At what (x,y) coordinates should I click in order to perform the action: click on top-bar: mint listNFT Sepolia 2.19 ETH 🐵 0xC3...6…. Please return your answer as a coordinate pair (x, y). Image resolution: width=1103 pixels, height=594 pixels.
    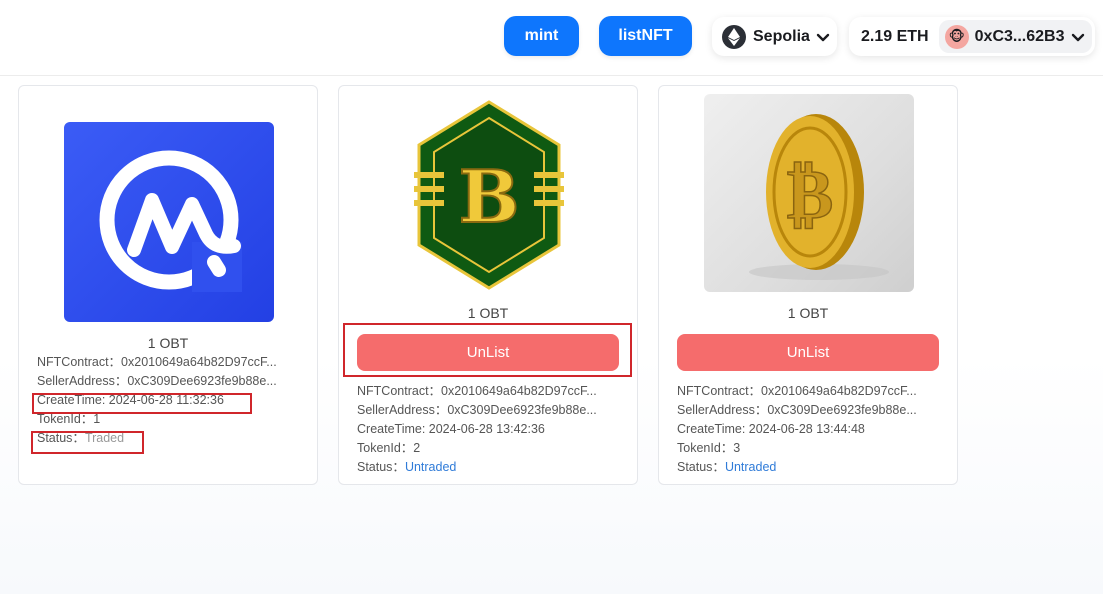
    Looking at the image, I should click on (551, 38).